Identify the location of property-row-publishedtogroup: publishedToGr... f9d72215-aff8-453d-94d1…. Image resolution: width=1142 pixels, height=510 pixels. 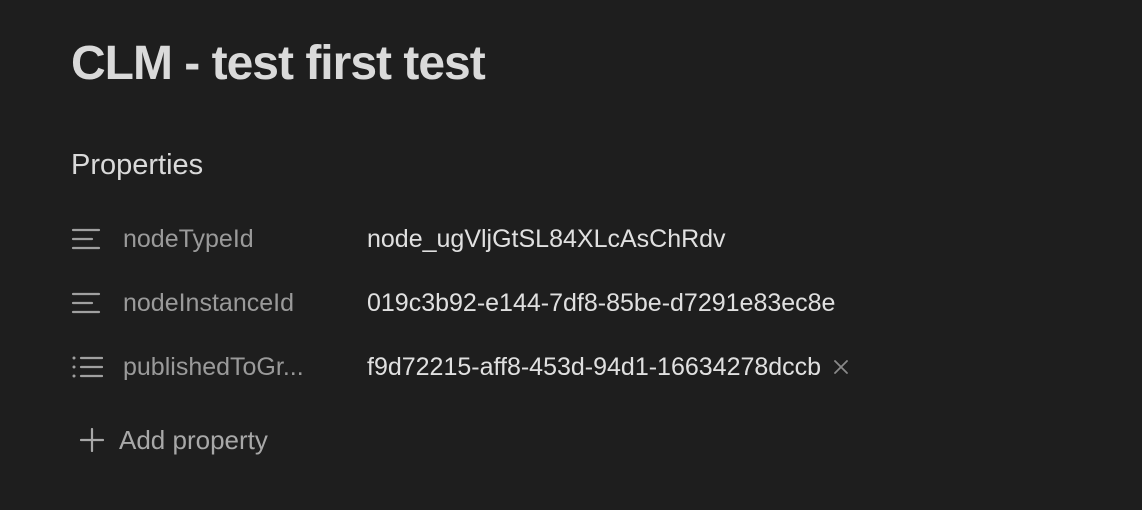
(521, 367).